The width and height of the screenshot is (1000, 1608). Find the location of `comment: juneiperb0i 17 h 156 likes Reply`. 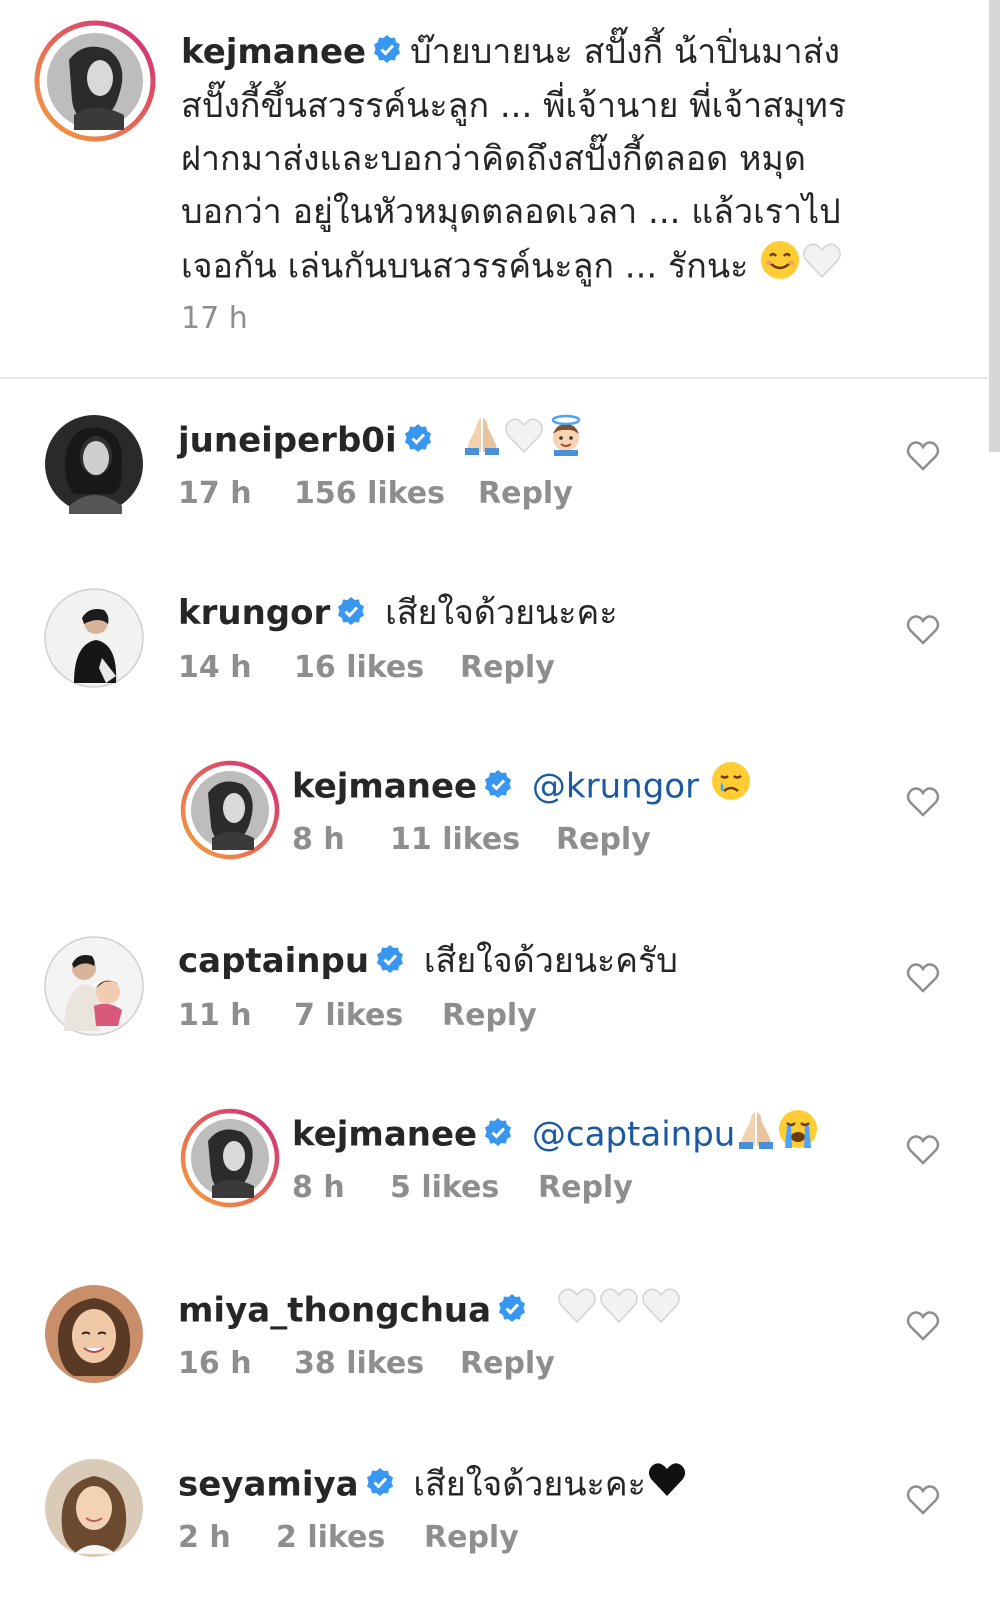

comment: juneiperb0i 17 h 156 likes Reply is located at coordinates (494, 489).